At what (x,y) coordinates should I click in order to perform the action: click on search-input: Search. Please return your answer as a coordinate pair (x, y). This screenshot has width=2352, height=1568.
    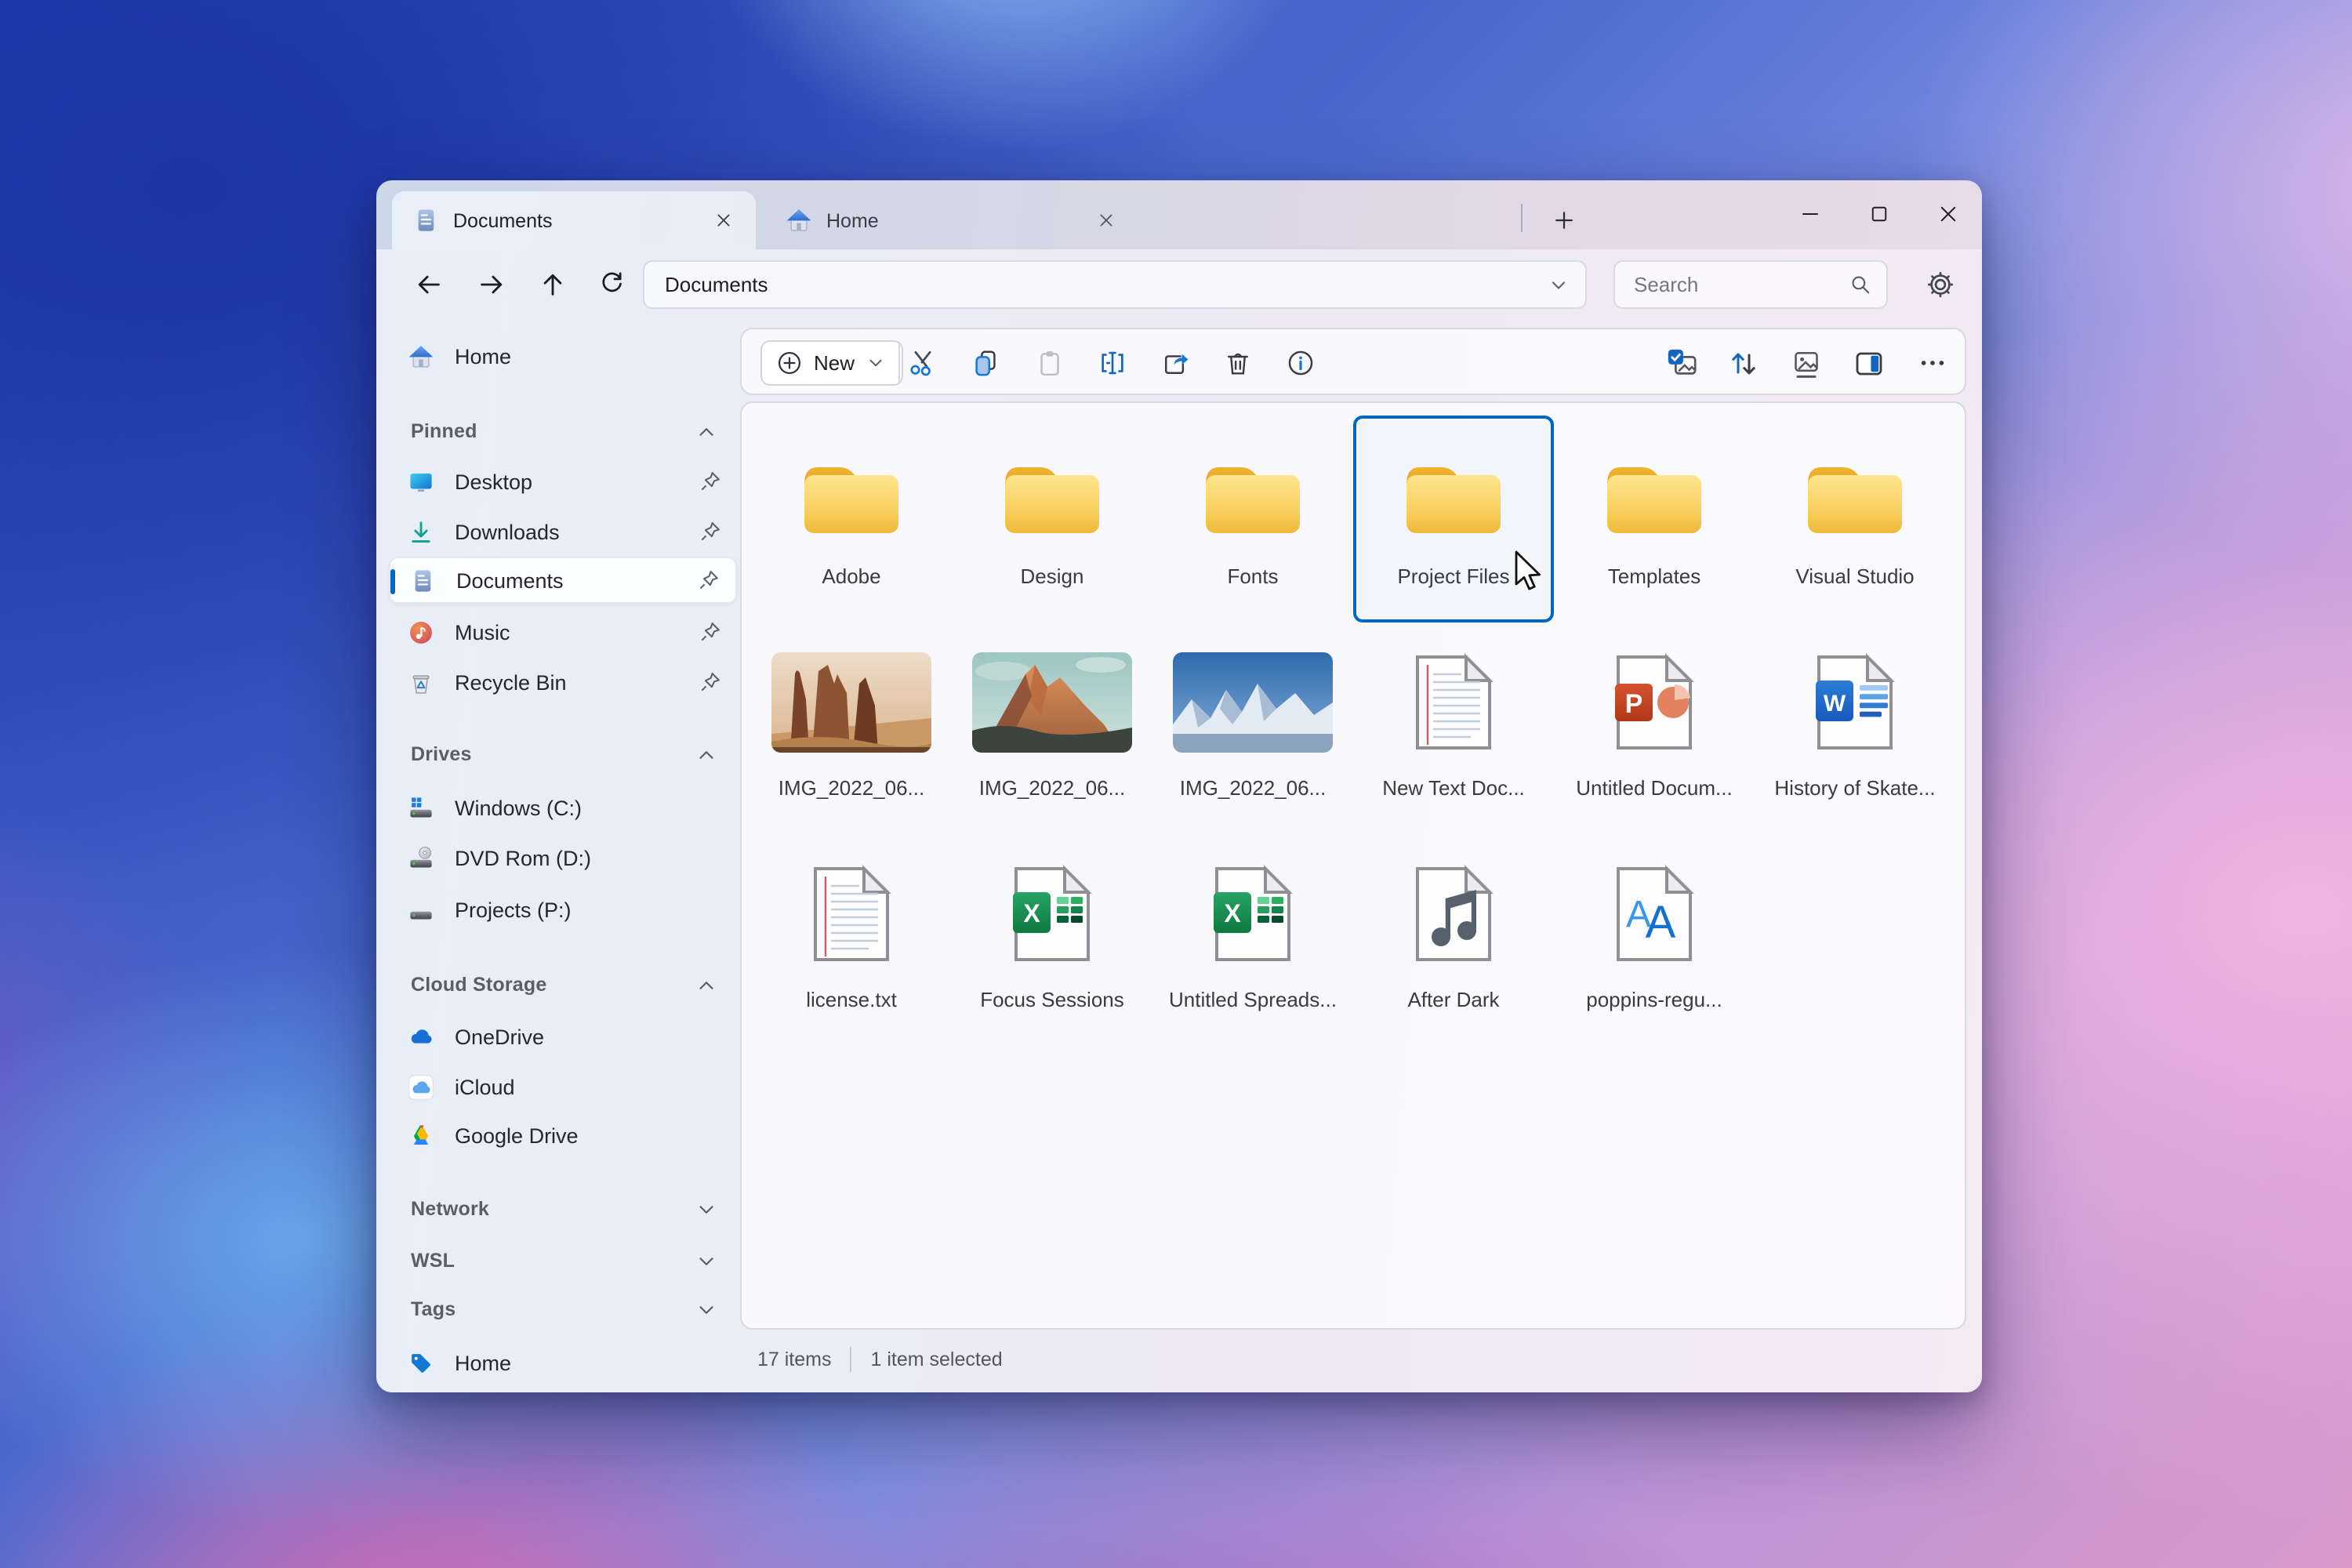
    Looking at the image, I should click on (1750, 284).